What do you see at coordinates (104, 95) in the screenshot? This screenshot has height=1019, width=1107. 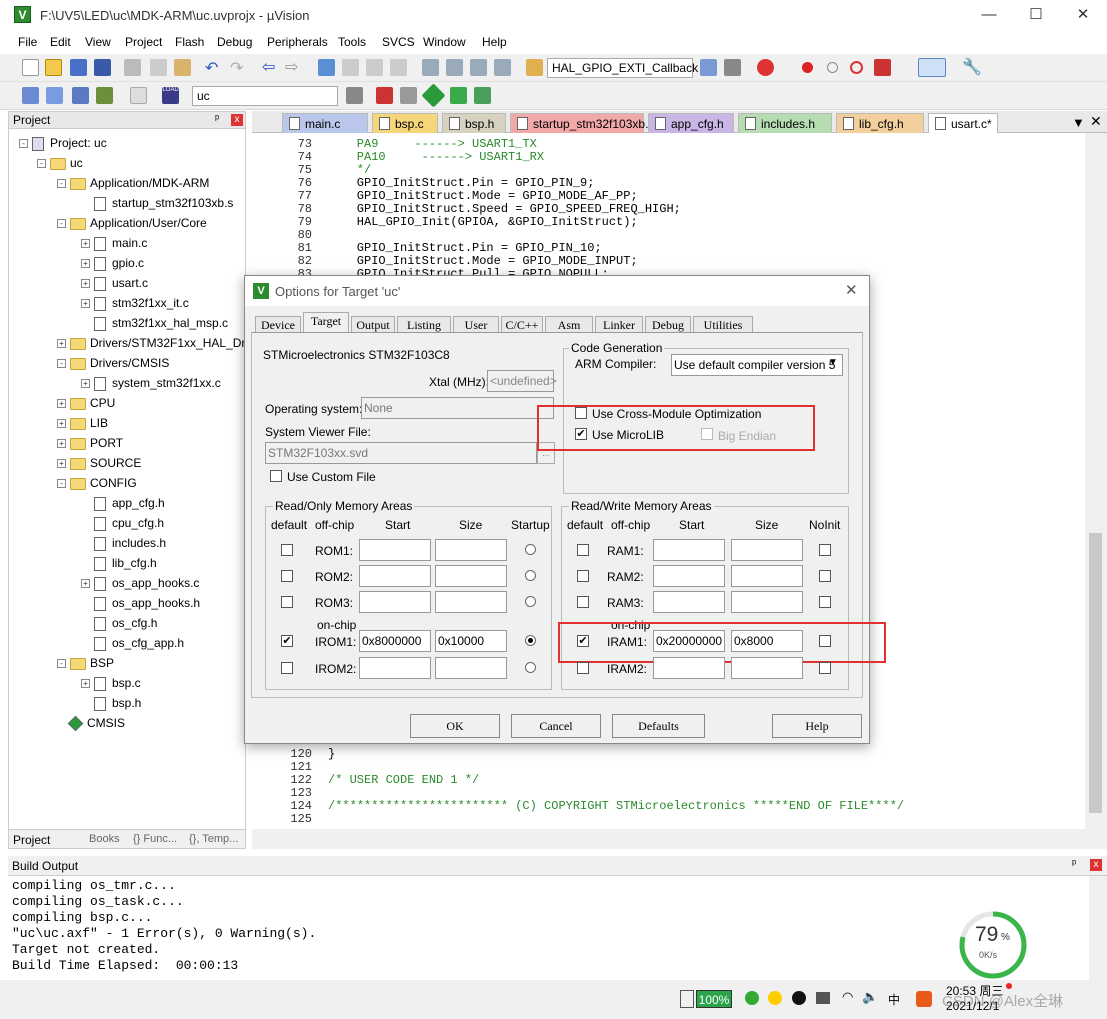 I see `batch-build-icon` at bounding box center [104, 95].